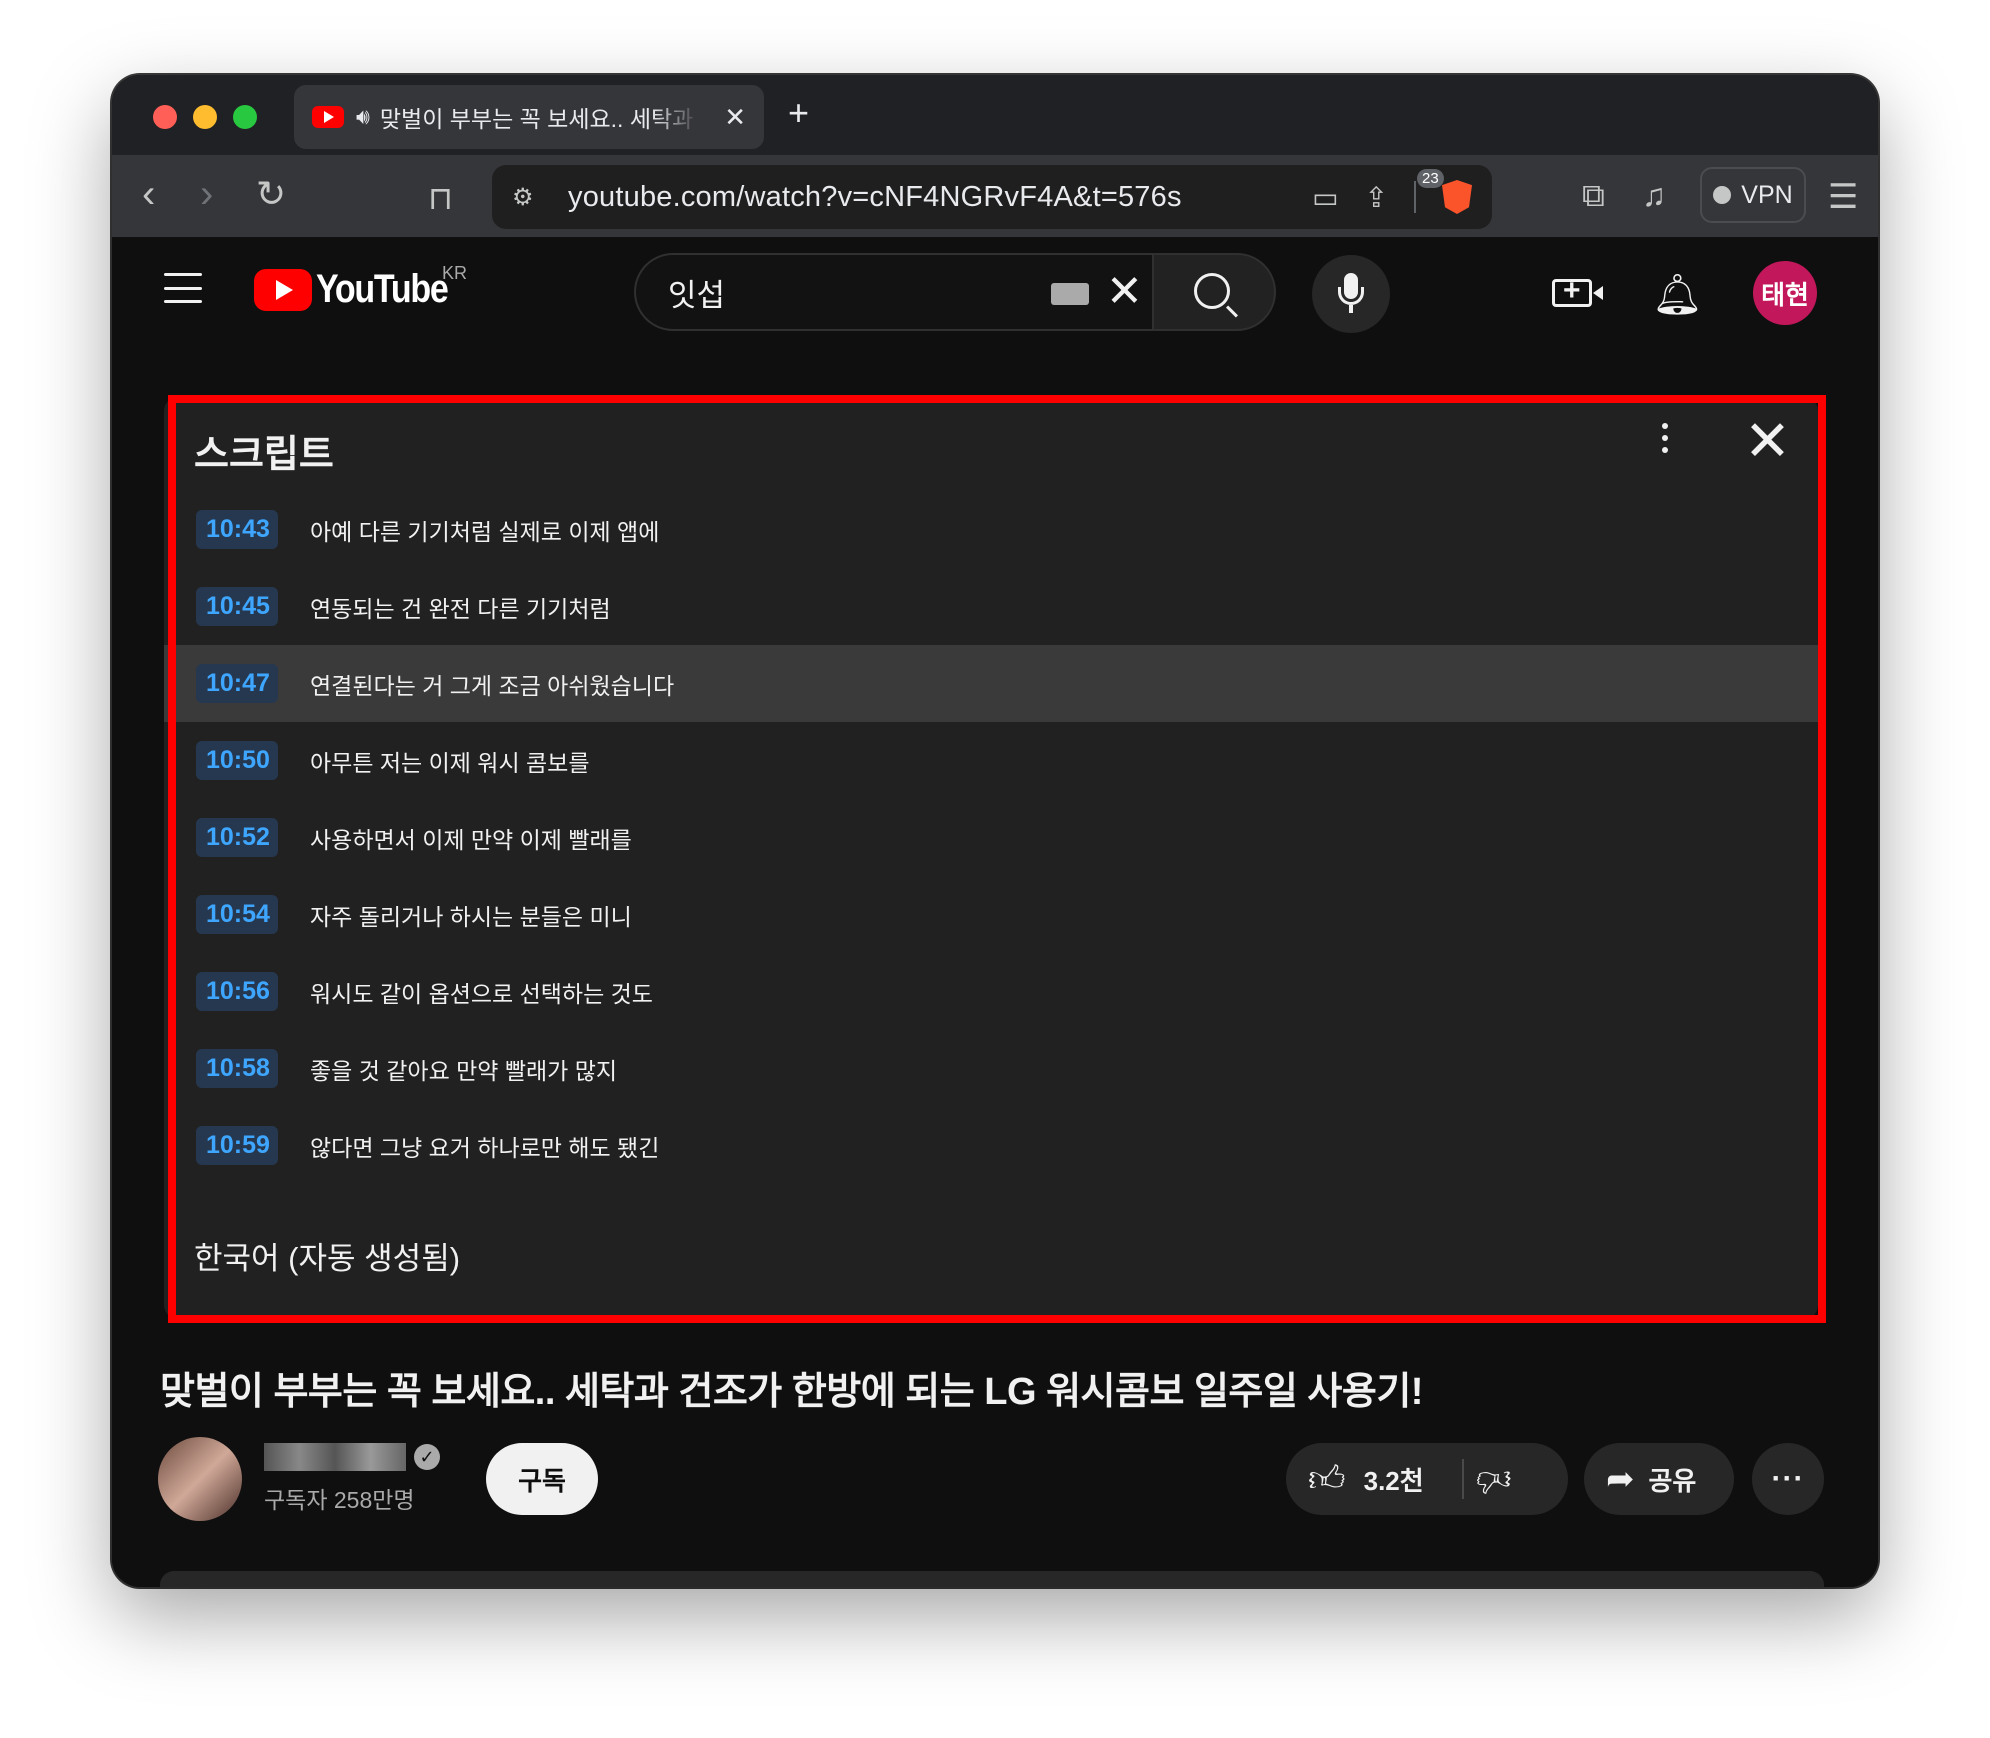  I want to click on back-icon: ‹, so click(148, 194).